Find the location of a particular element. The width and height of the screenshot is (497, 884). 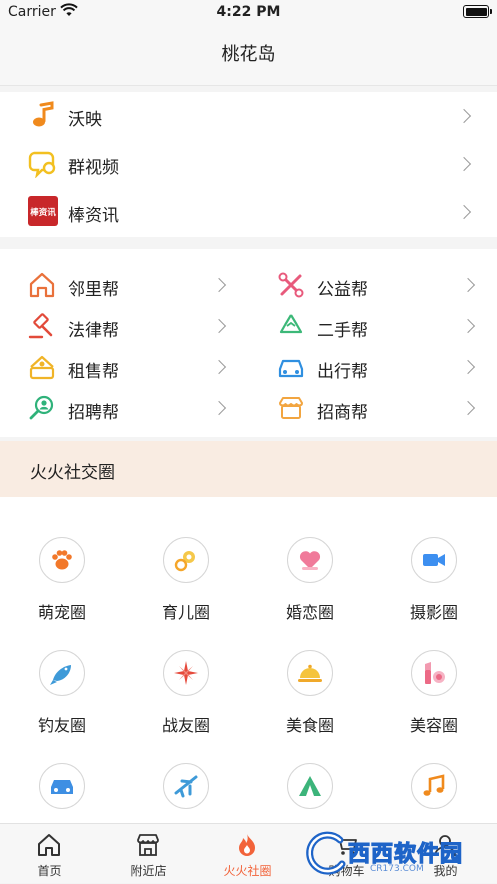

circle-item-label: 钓友圈 is located at coordinates (61, 725).